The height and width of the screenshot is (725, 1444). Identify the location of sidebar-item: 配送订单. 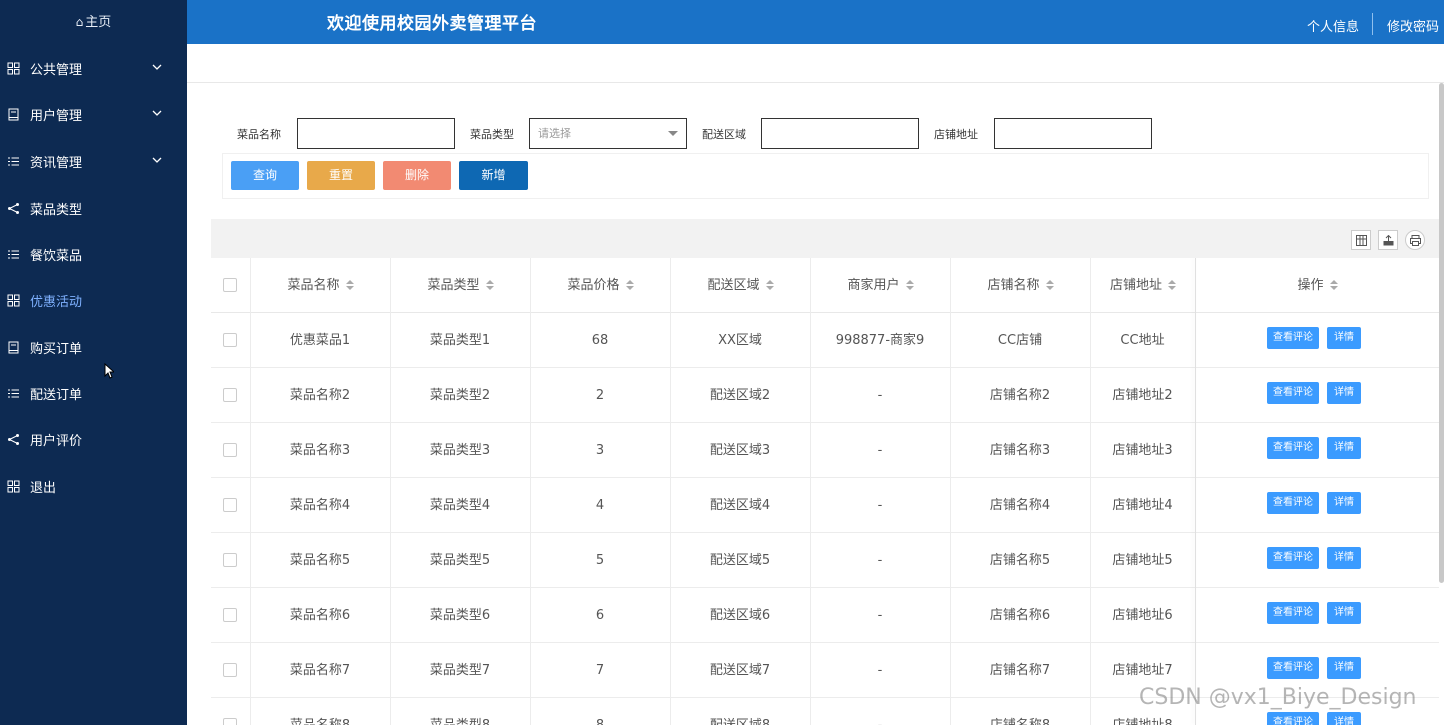
(93, 393).